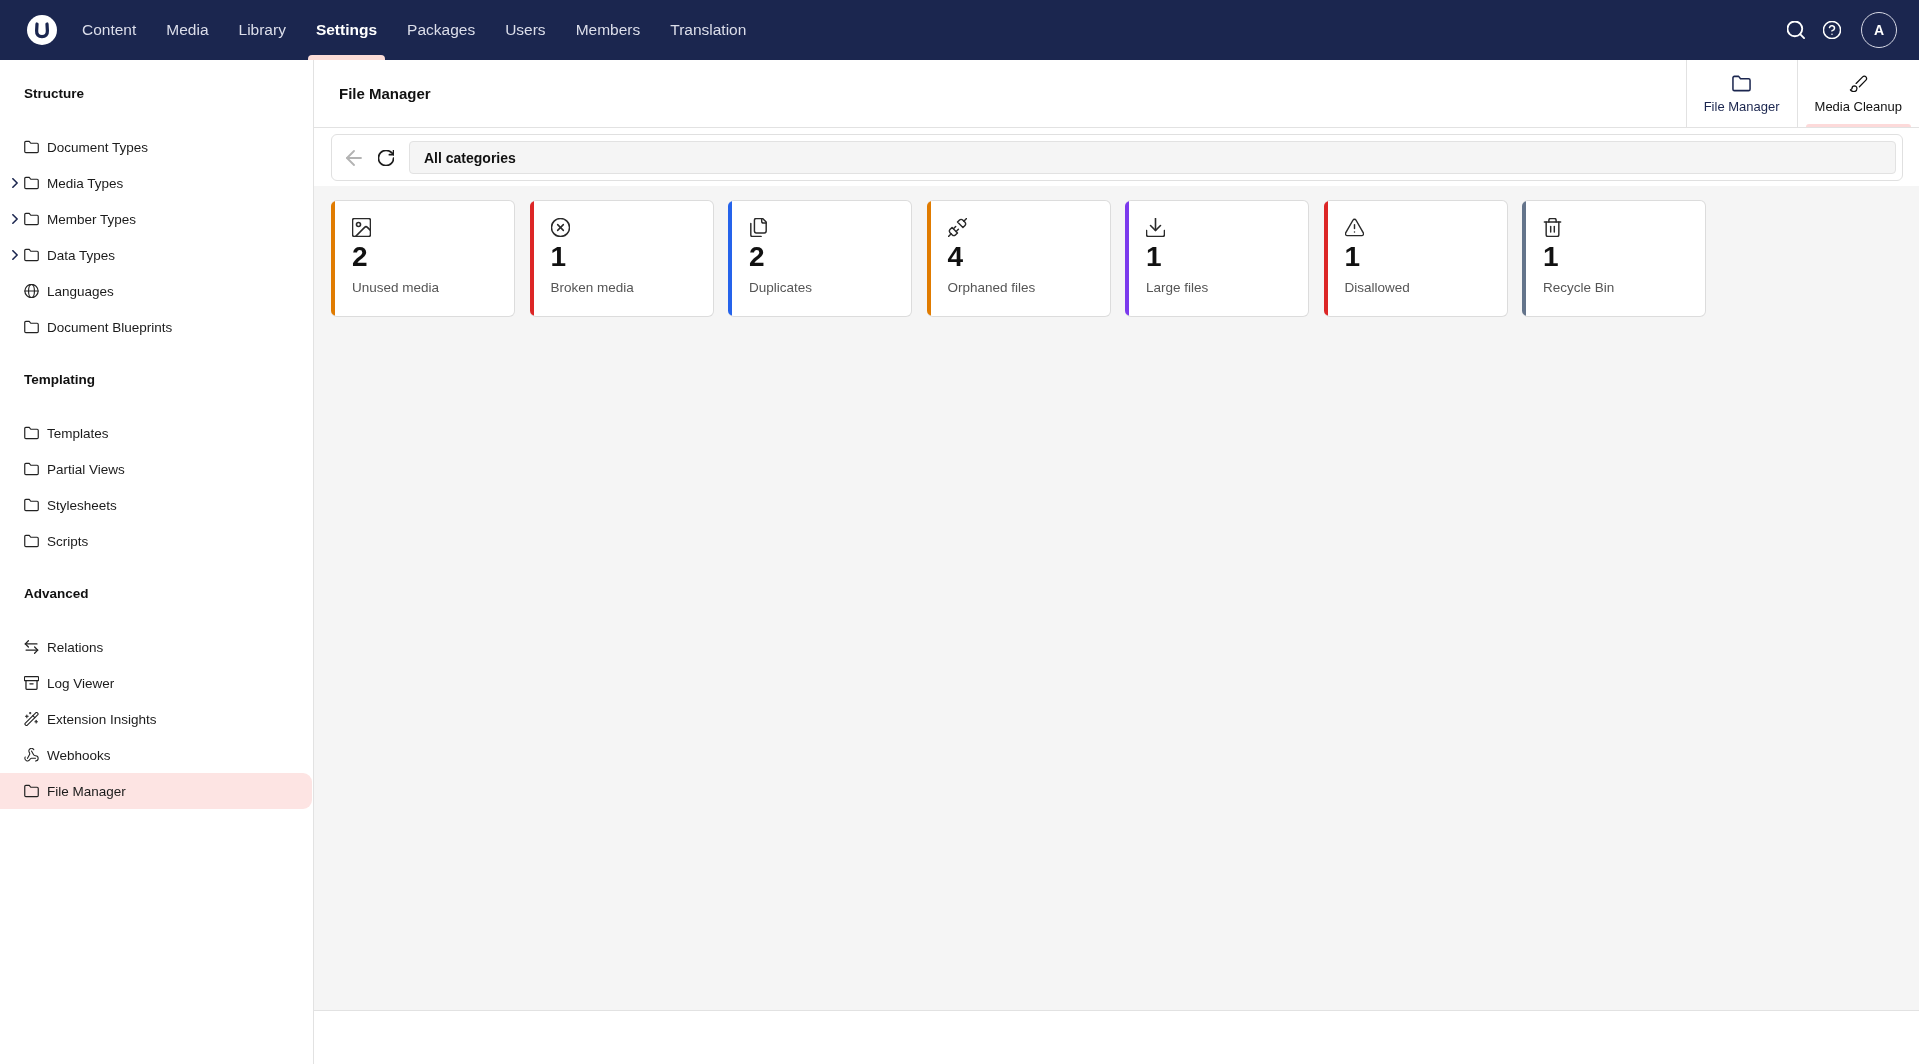 The width and height of the screenshot is (1919, 1064). I want to click on section-title: Advanced, so click(56, 594).